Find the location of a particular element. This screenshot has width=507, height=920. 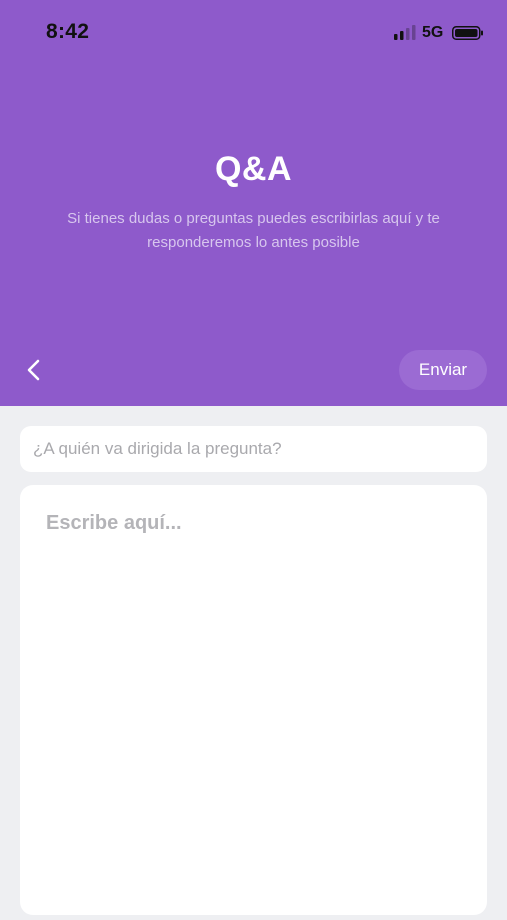

send-button: Enviar is located at coordinates (443, 370).